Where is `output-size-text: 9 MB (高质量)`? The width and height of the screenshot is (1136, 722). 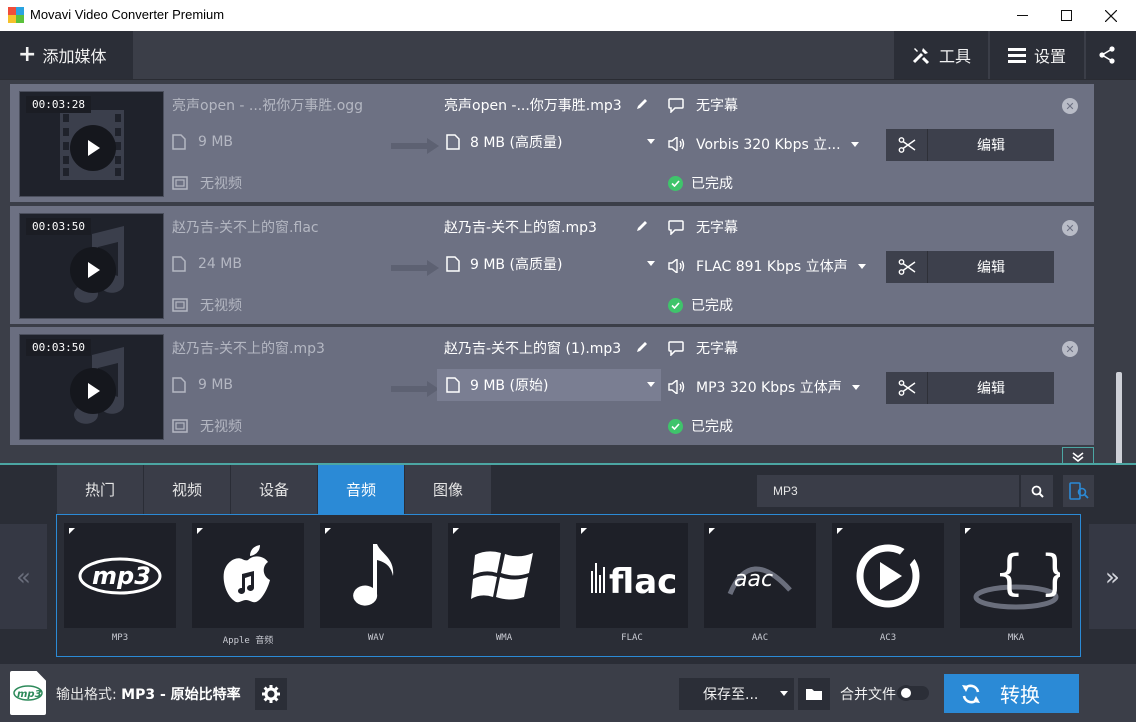 output-size-text: 9 MB (高质量) is located at coordinates (516, 265).